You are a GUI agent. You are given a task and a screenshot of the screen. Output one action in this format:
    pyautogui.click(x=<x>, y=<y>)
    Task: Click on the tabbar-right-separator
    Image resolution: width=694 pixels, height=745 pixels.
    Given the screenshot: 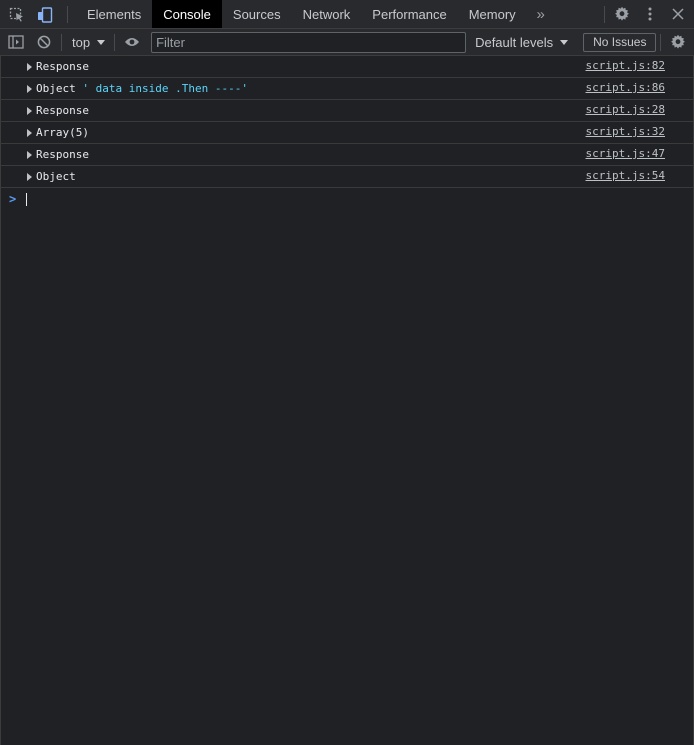 What is the action you would take?
    pyautogui.click(x=604, y=14)
    